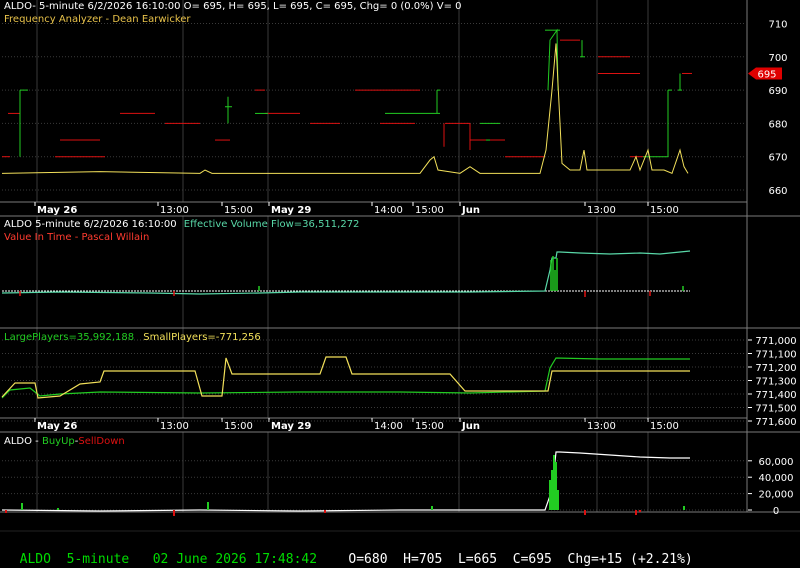 The image size is (800, 568). I want to click on players-tick-label: 771,300, so click(775, 382).